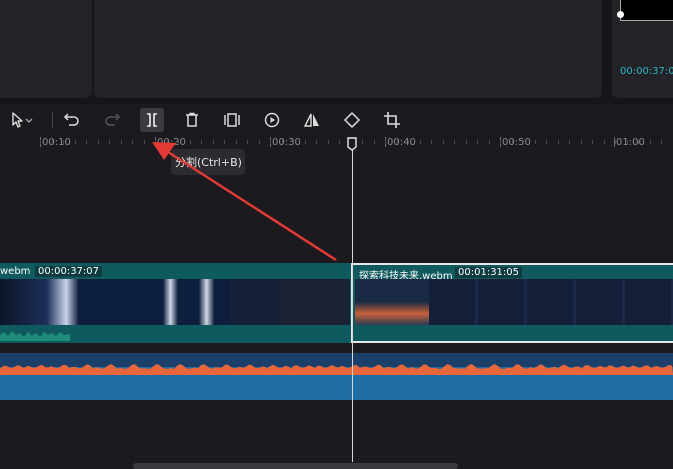 The height and width of the screenshot is (469, 673). Describe the element at coordinates (46, 49) in the screenshot. I see `media-panel` at that location.